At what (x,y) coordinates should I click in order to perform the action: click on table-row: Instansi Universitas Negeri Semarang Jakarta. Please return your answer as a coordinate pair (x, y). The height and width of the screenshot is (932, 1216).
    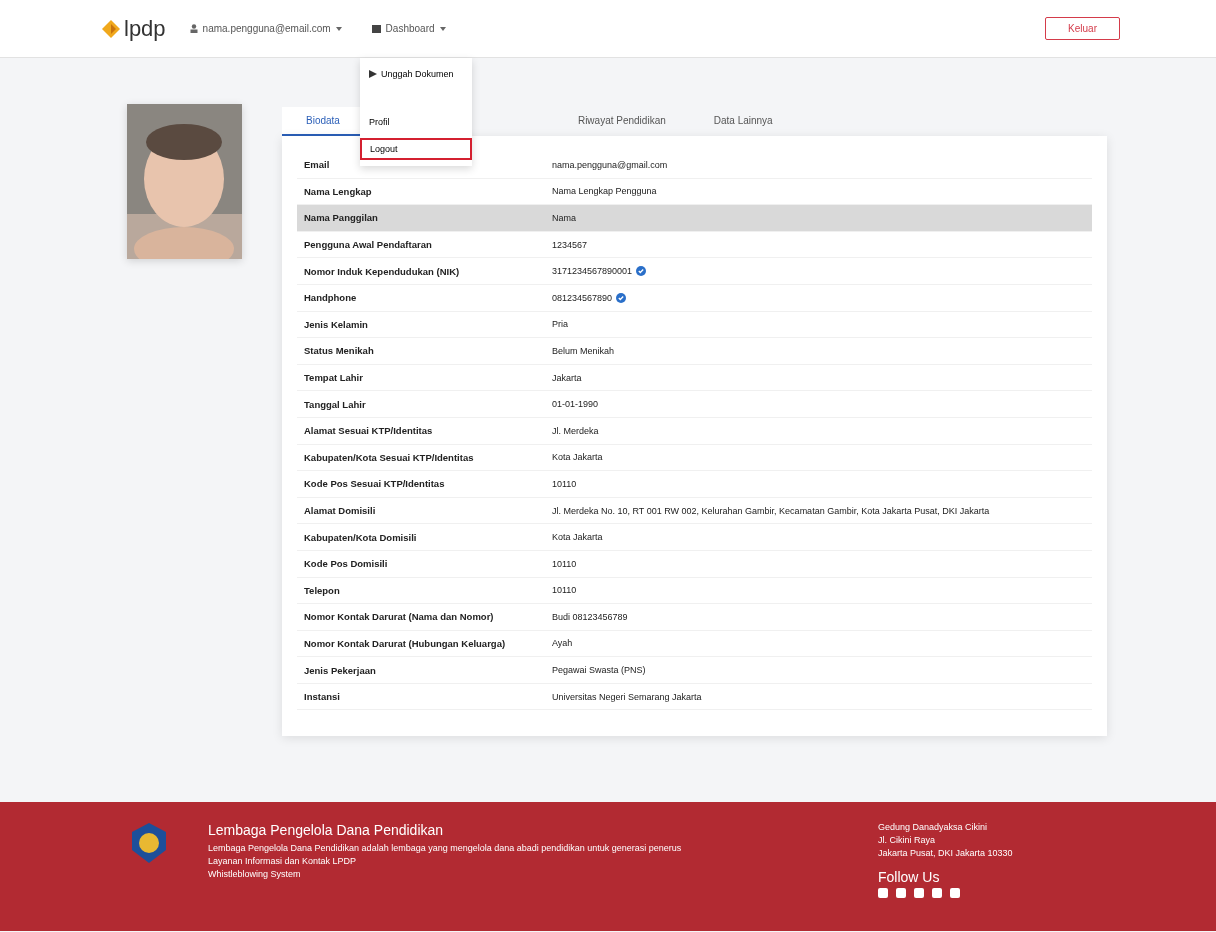
    Looking at the image, I should click on (694, 697).